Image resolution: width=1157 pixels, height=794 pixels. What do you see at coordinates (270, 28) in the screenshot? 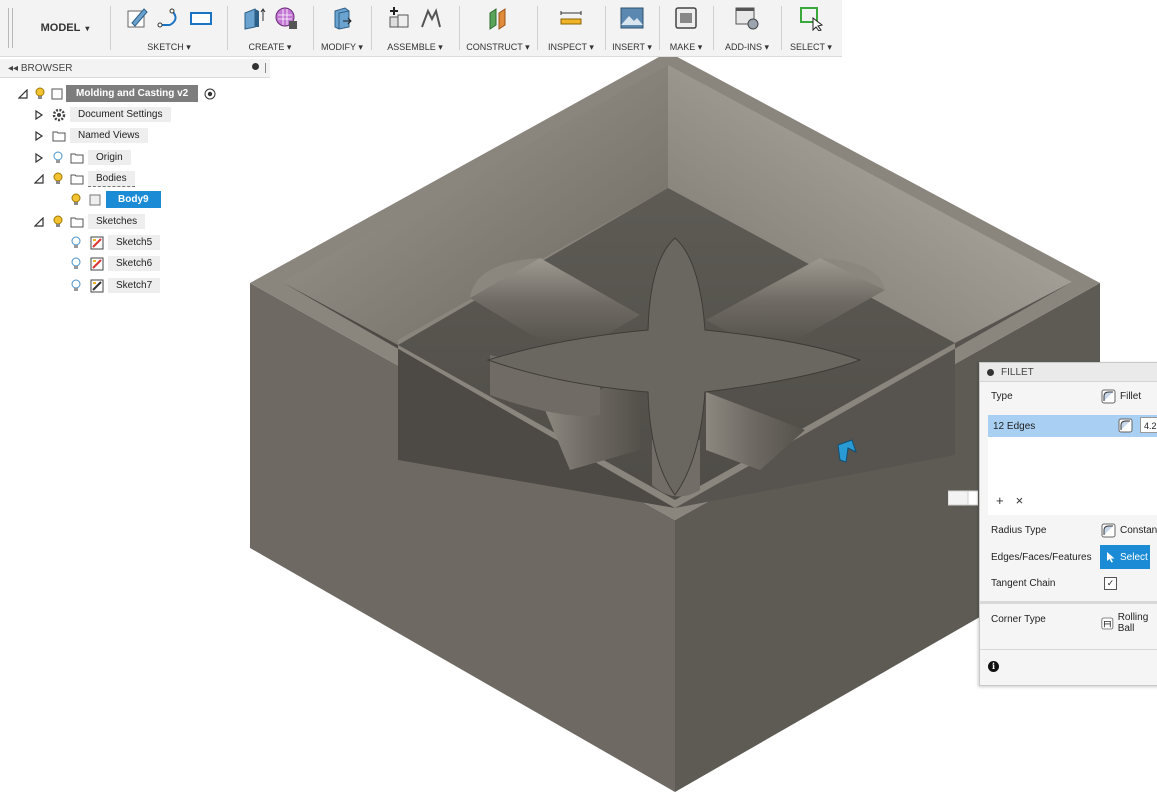
I see `toolbar-group-create: CREATE ▾` at bounding box center [270, 28].